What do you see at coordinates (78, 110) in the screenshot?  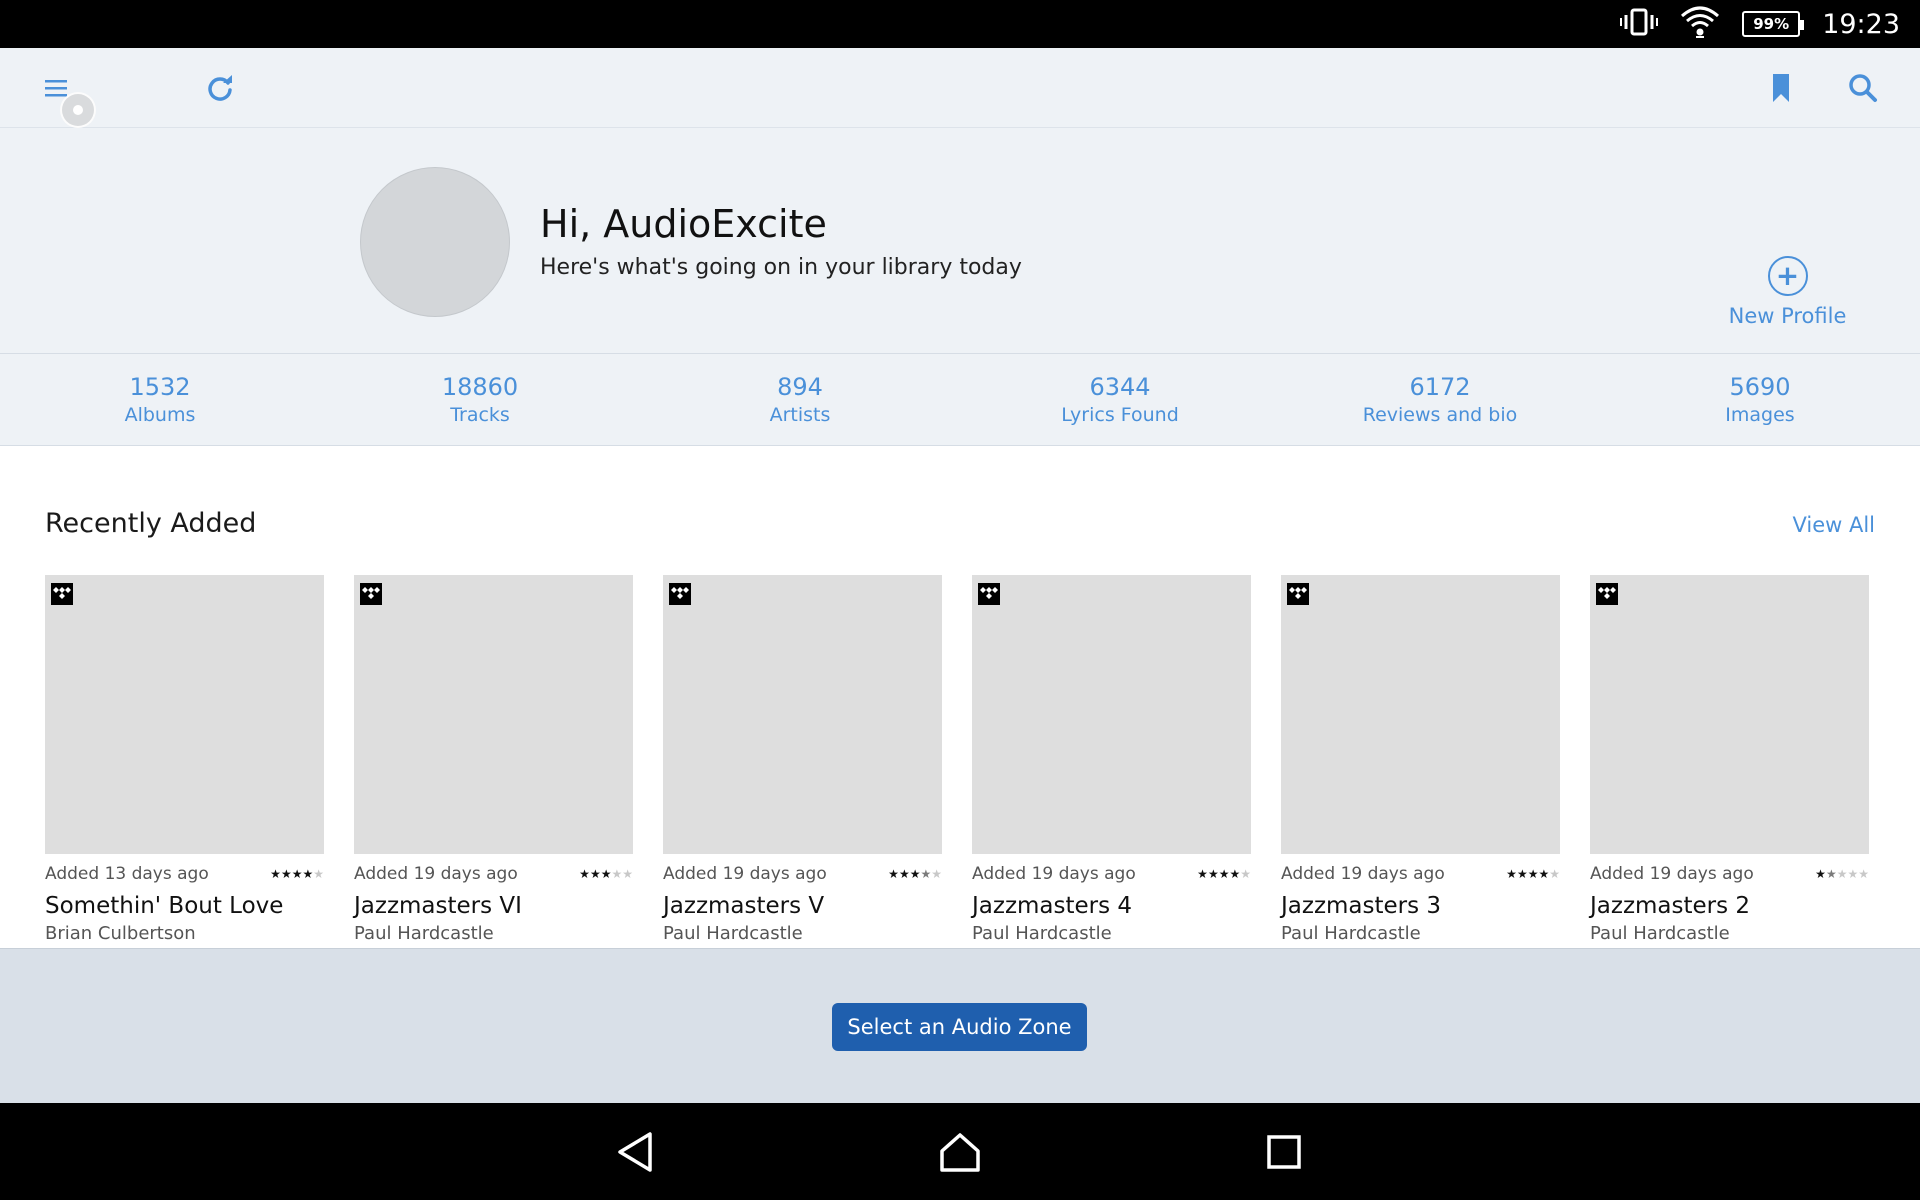 I see `touch-indicator` at bounding box center [78, 110].